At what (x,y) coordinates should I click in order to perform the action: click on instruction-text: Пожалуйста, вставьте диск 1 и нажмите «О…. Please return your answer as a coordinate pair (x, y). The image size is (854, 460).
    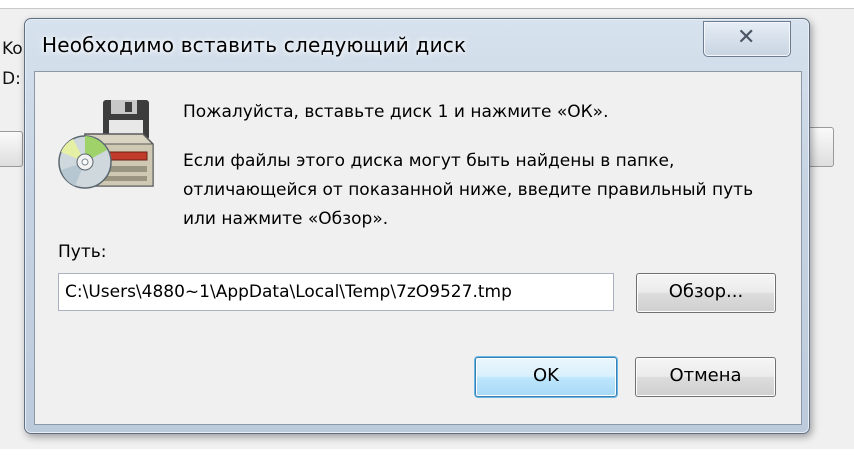
    Looking at the image, I should click on (396, 112).